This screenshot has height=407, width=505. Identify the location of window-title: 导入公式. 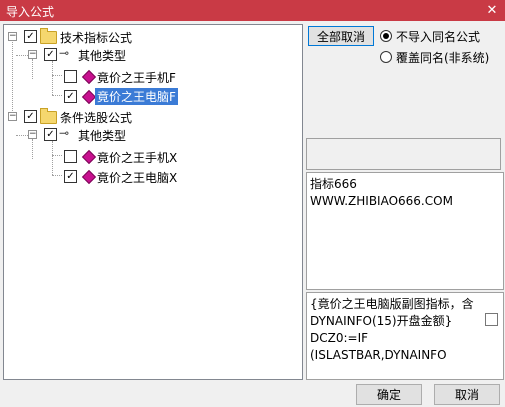
(30, 12).